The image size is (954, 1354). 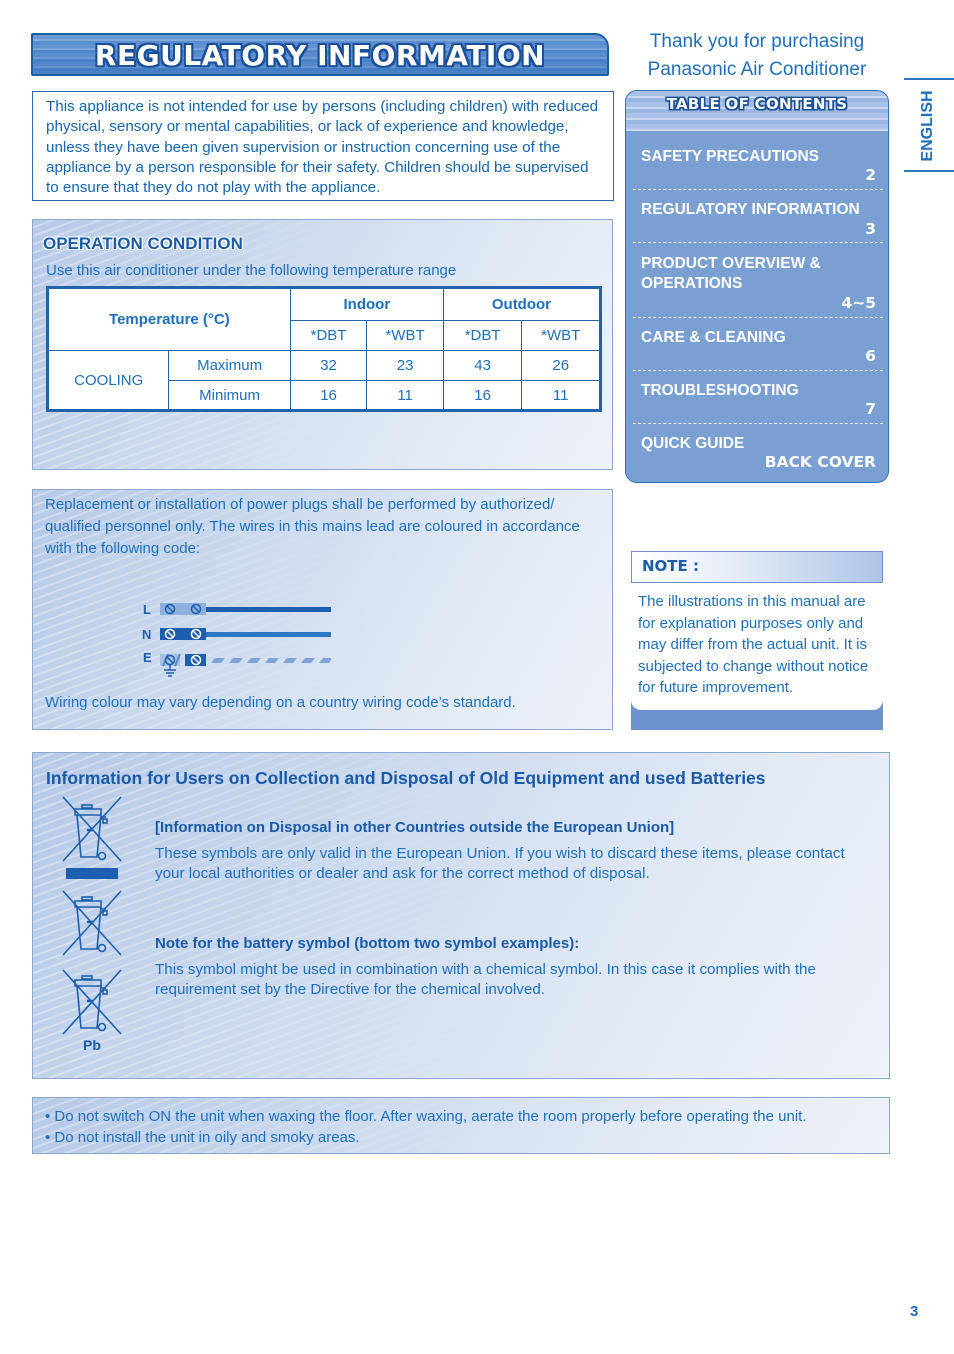 What do you see at coordinates (820, 462) in the screenshot?
I see `toc-item-page: BACK COVER` at bounding box center [820, 462].